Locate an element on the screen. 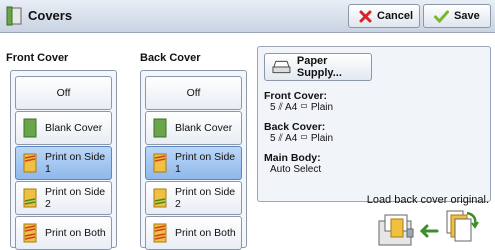 The height and width of the screenshot is (250, 495). back-cover-info-value: 5 ⫽ A4 ▭ Plain is located at coordinates (302, 138).